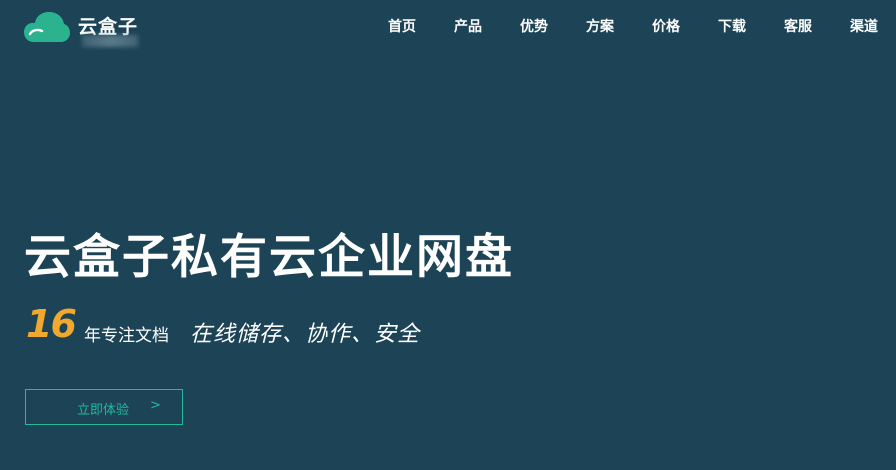  What do you see at coordinates (126, 336) in the screenshot?
I see `years-text: 年专注文档` at bounding box center [126, 336].